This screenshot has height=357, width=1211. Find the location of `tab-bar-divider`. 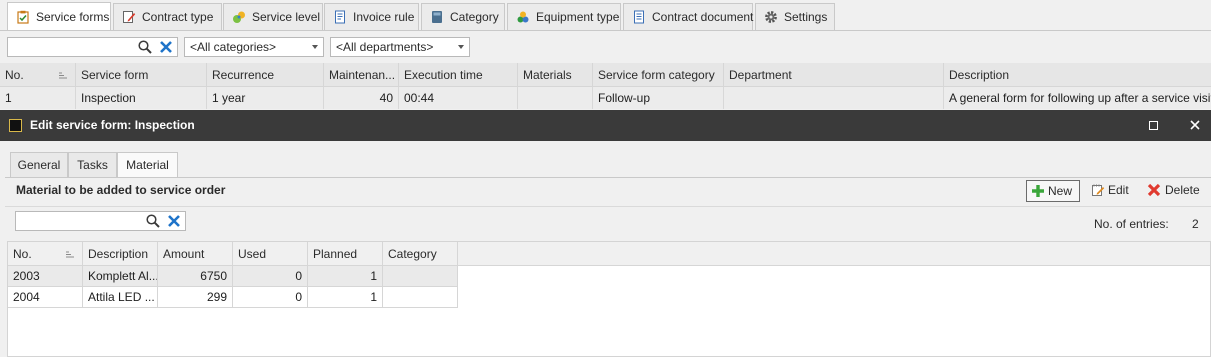

tab-bar-divider is located at coordinates (605, 30).